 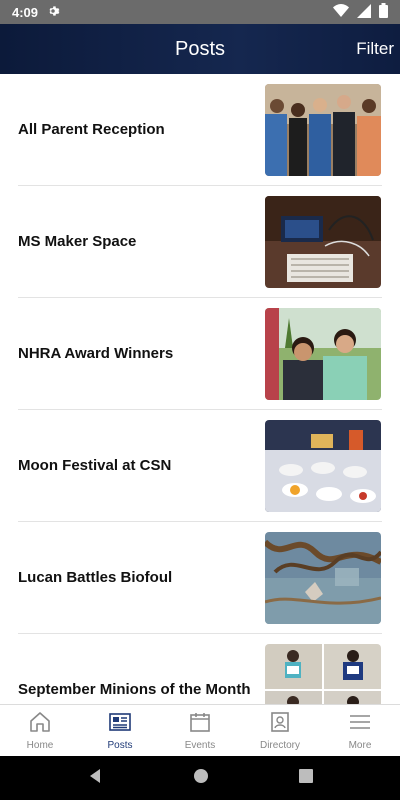 I want to click on post-title: Lucan Battles Biofoul, so click(x=95, y=577).